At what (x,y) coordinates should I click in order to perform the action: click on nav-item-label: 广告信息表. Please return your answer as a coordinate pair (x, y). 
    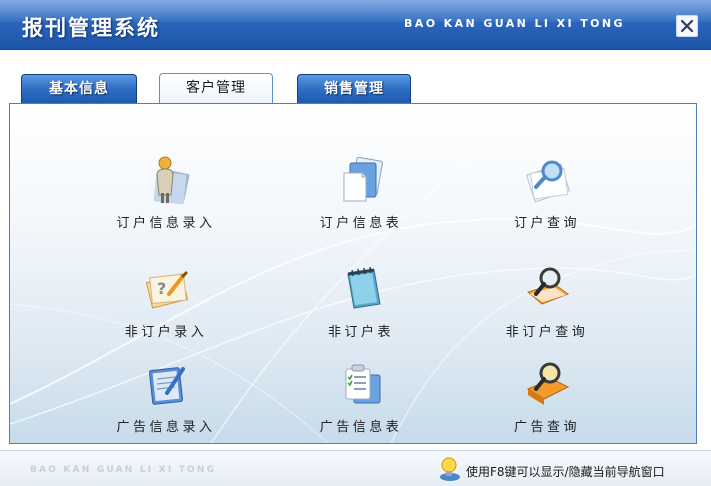
    Looking at the image, I should click on (361, 427).